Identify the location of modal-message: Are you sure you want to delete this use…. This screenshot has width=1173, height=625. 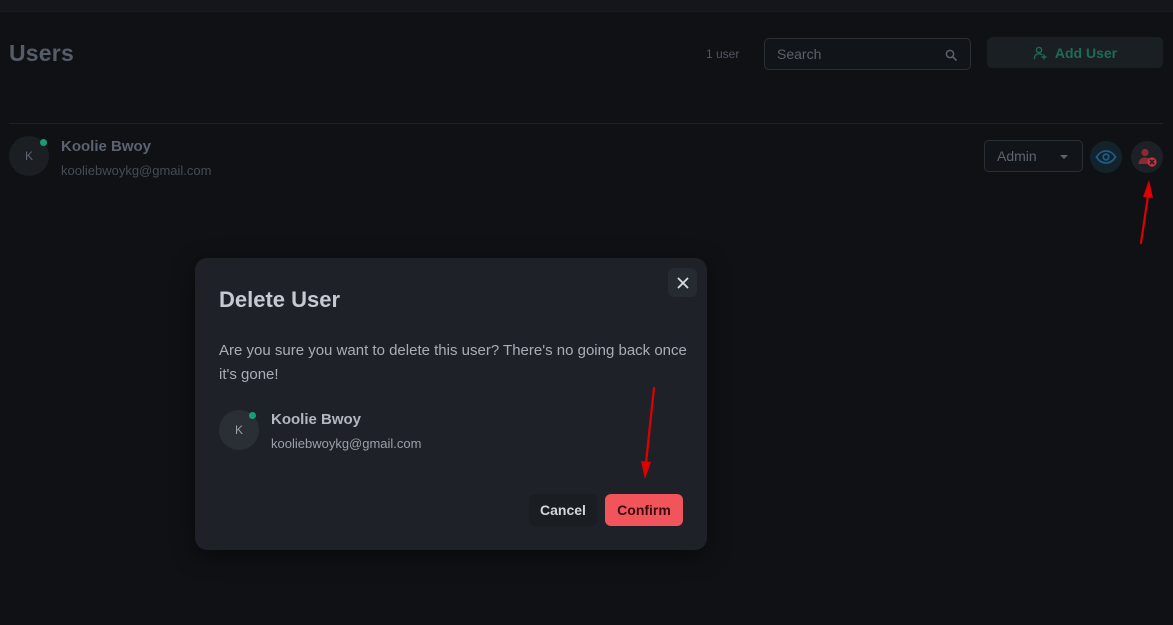
(453, 362).